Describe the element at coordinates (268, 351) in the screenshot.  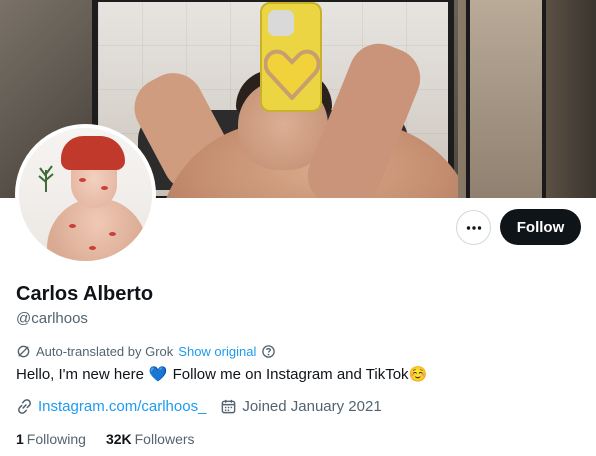
I see `help-circle-icon` at that location.